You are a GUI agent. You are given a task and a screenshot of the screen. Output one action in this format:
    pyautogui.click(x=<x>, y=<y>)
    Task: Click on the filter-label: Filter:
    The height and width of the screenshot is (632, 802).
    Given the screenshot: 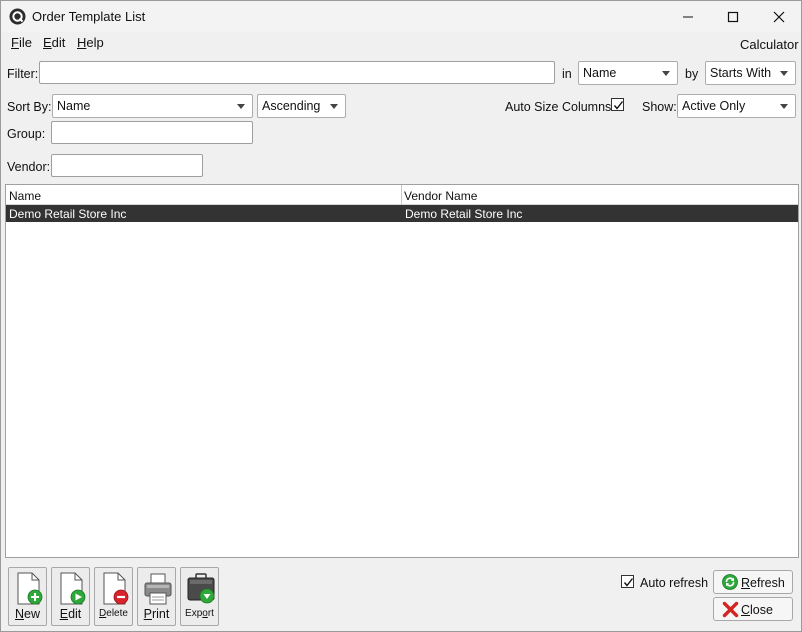 What is the action you would take?
    pyautogui.click(x=23, y=74)
    